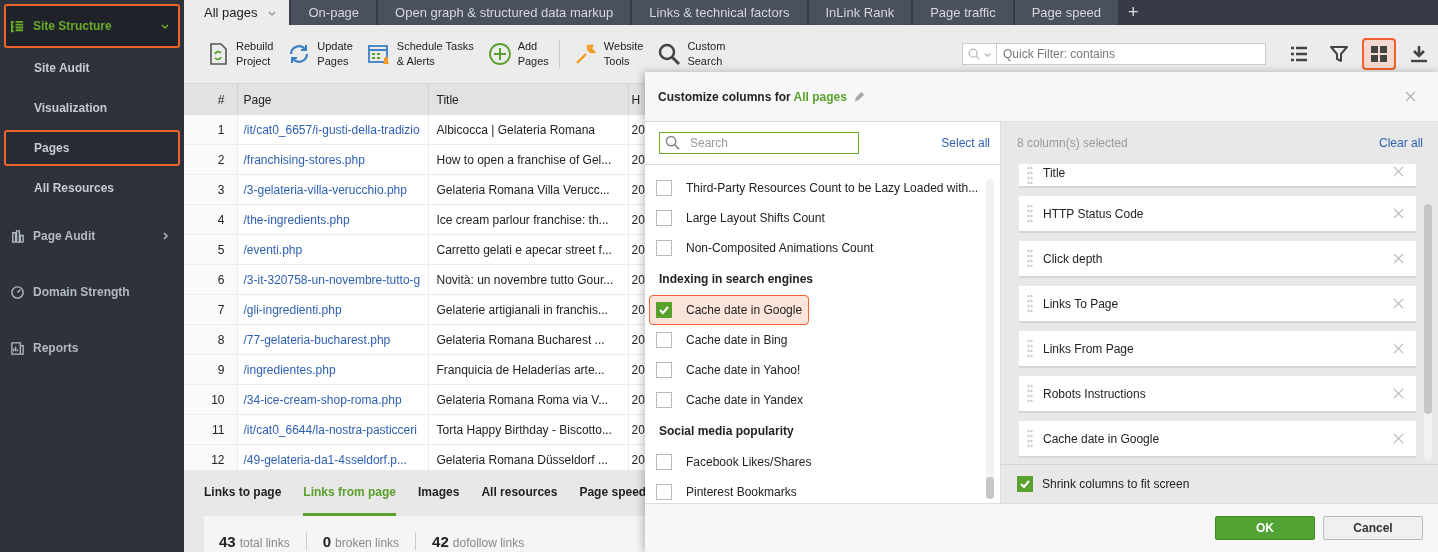 Image resolution: width=1438 pixels, height=552 pixels. Describe the element at coordinates (210, 457) in the screenshot. I see `table-cell: 12` at that location.